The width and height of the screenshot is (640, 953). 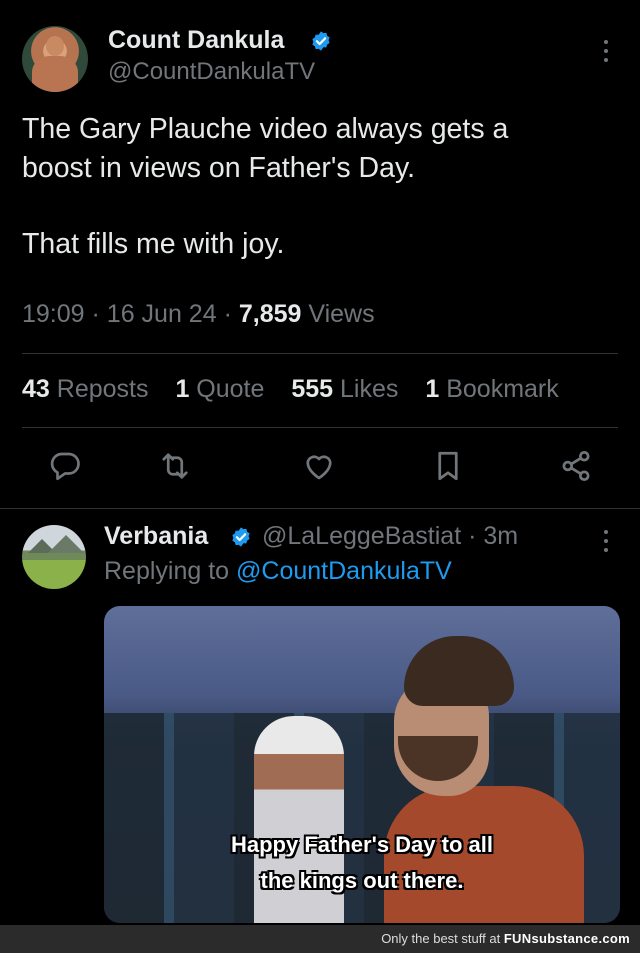 What do you see at coordinates (362, 880) in the screenshot?
I see `media-caption: the kings out there.` at bounding box center [362, 880].